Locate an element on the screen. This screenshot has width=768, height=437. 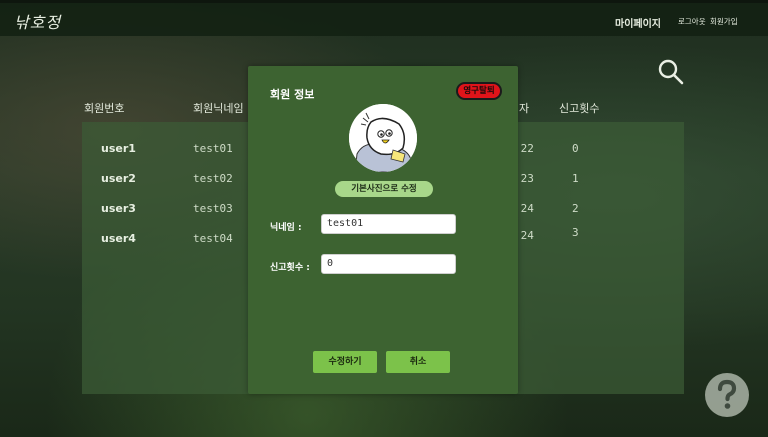
reset-default-photo-button: 기본사진으로 수정 is located at coordinates (384, 189).